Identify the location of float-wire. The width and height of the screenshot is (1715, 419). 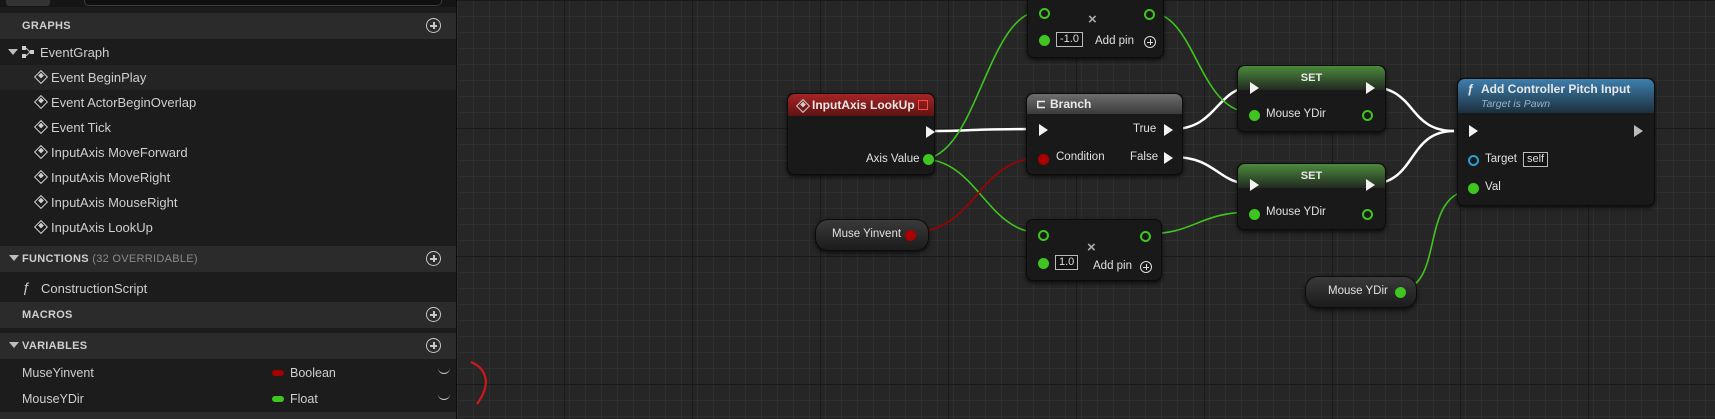
(981, 85).